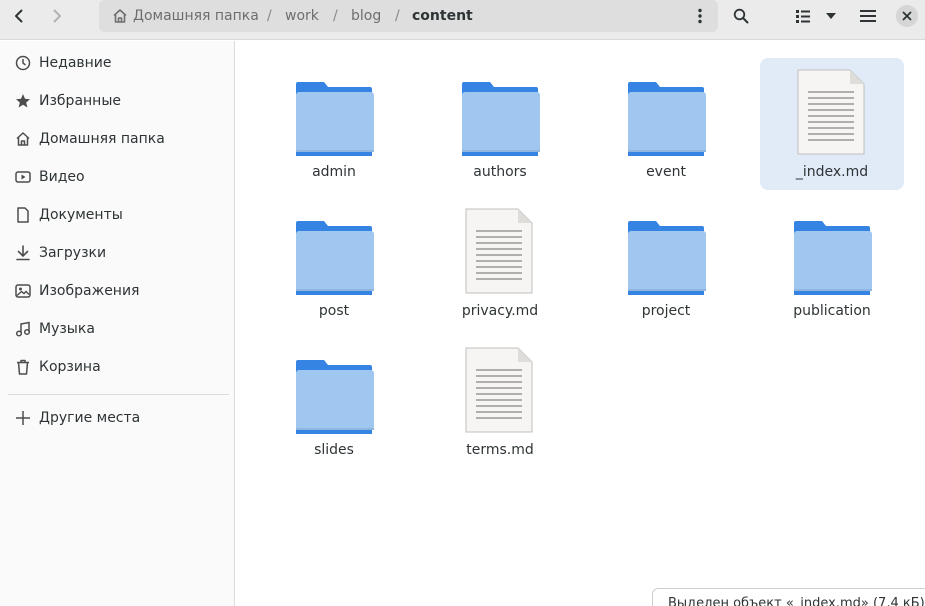 The image size is (925, 606). I want to click on header-bar: Домашняя папка / work / blog / content, so click(462, 20).